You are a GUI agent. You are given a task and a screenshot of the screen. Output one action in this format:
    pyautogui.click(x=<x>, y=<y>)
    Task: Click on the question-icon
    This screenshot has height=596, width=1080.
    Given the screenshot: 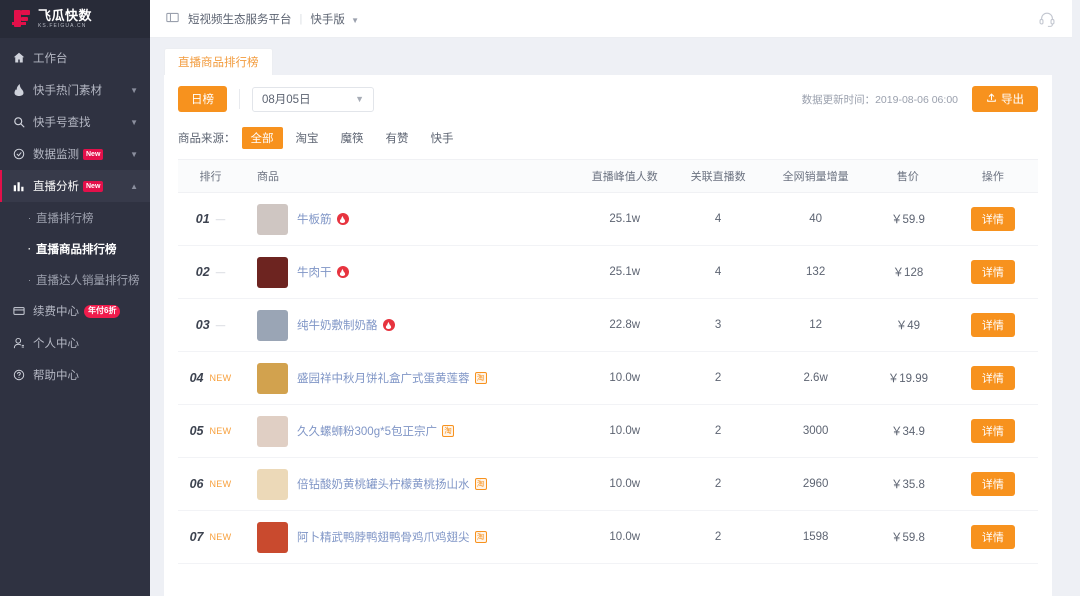 What is the action you would take?
    pyautogui.click(x=19, y=375)
    